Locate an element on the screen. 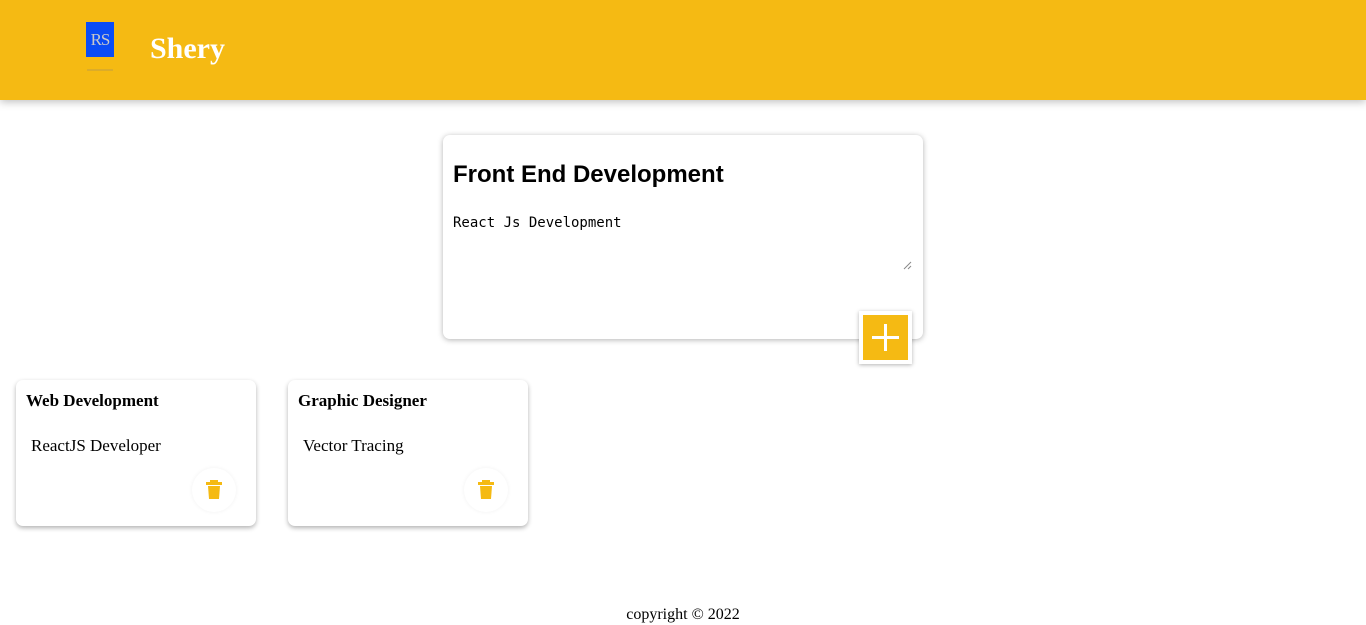  plus-icon is located at coordinates (885, 337).